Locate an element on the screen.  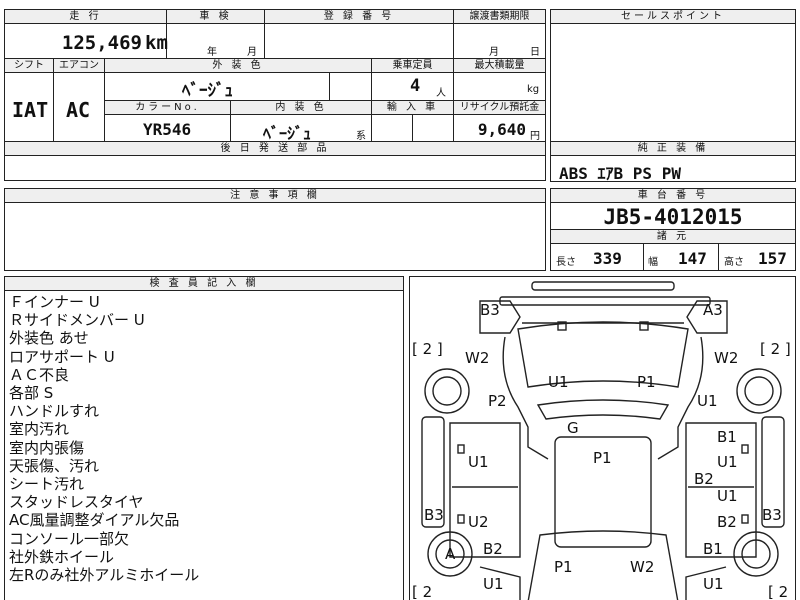
exterior-header: 外 装 色 is located at coordinates (238, 65).